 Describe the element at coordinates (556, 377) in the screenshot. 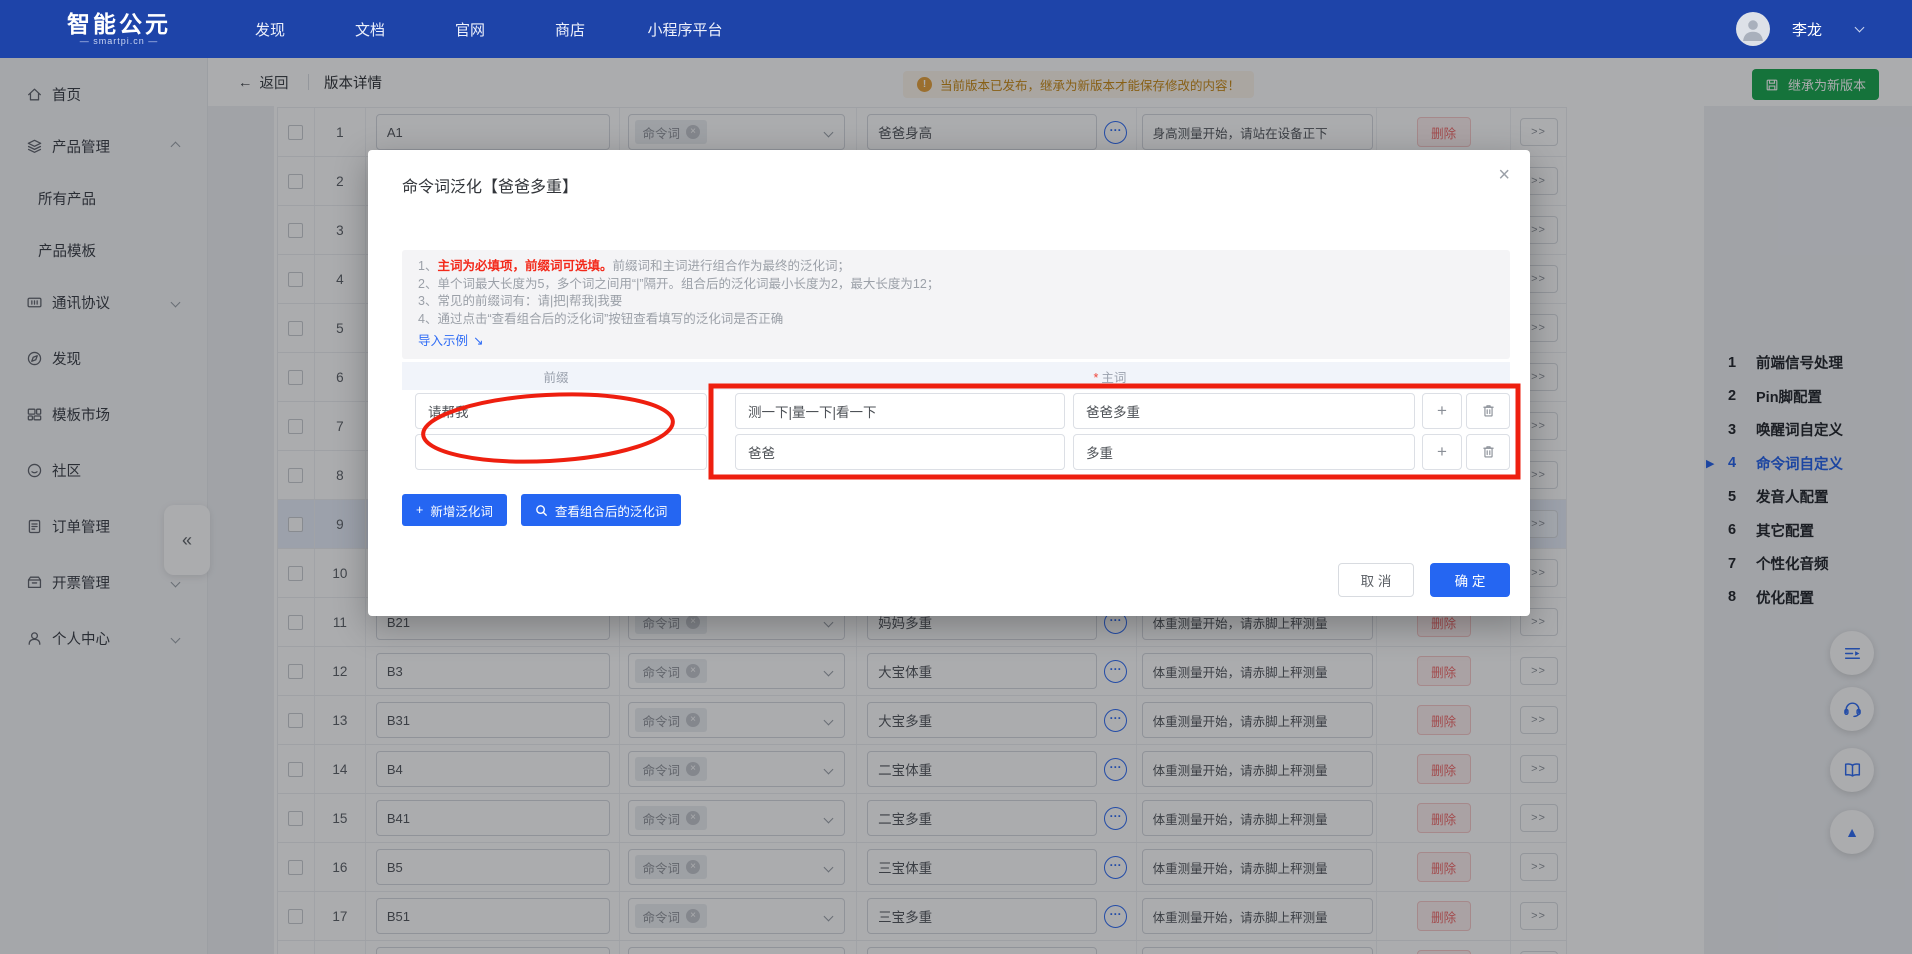

I see `prefix-column-header: 前缀` at that location.